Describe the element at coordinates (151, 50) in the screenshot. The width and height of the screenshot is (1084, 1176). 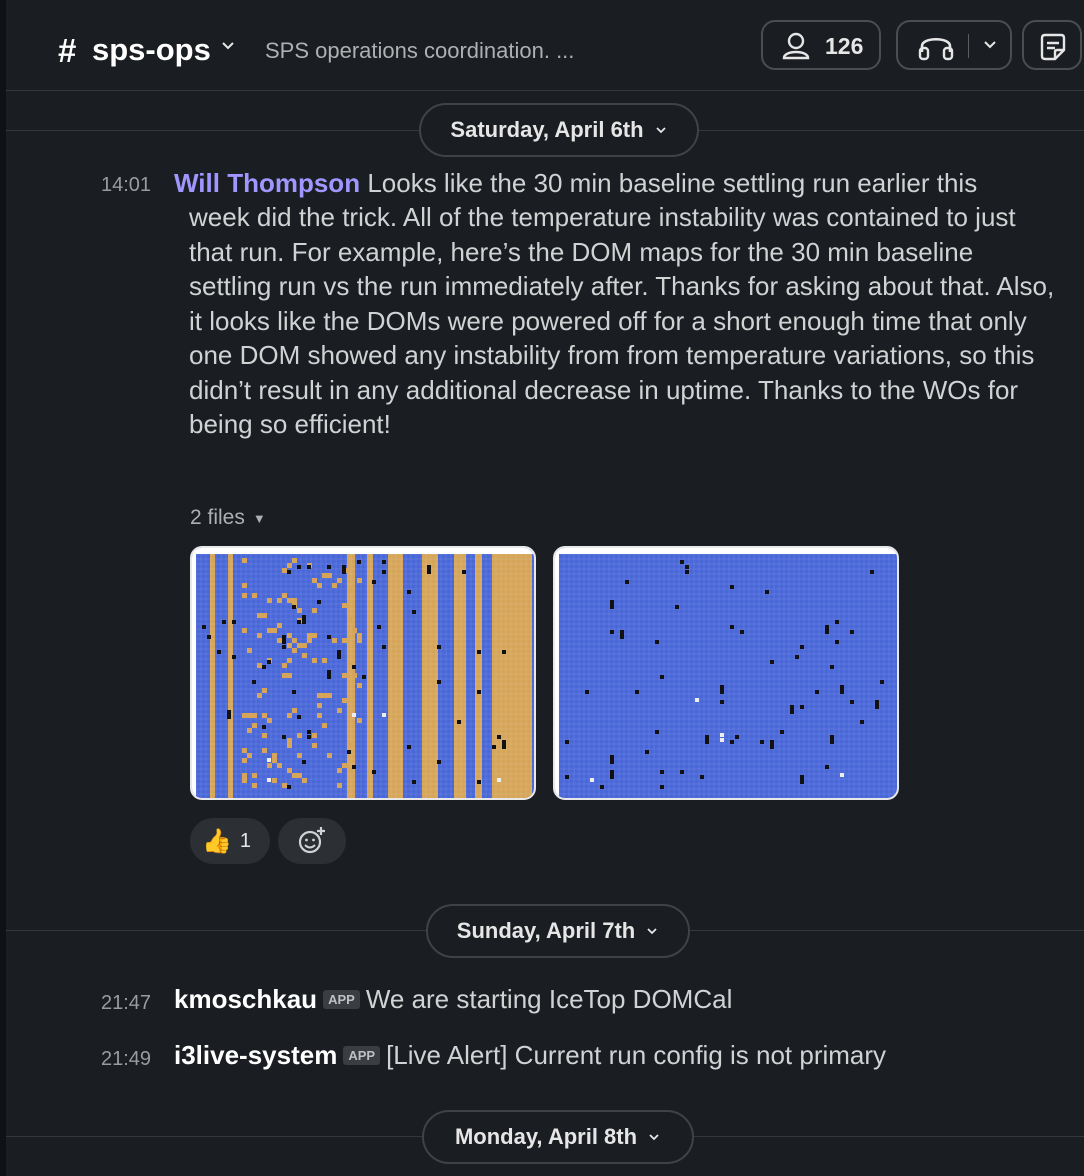
I see `channel-name: sps-ops` at that location.